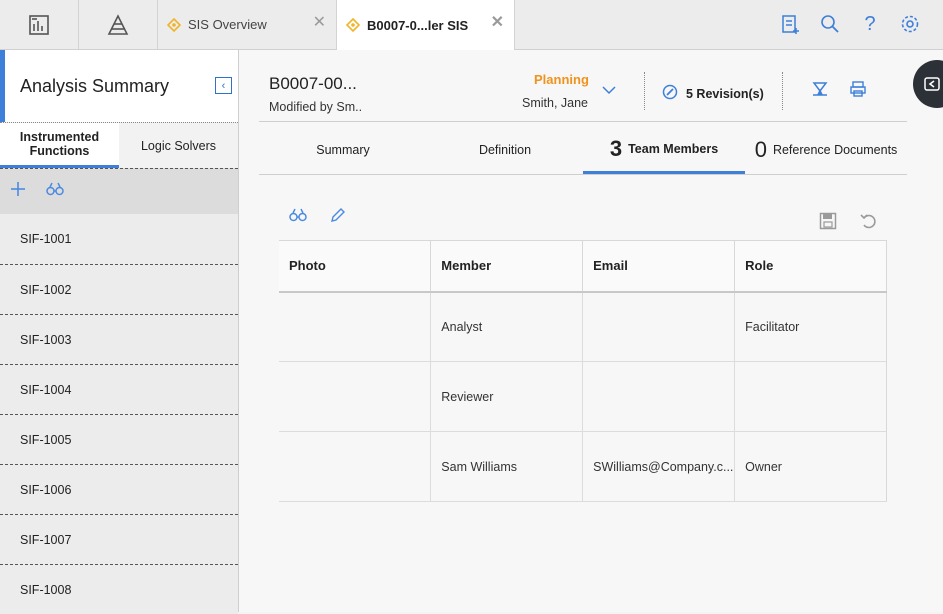 The height and width of the screenshot is (614, 943). I want to click on cell-role: Owner, so click(810, 466).